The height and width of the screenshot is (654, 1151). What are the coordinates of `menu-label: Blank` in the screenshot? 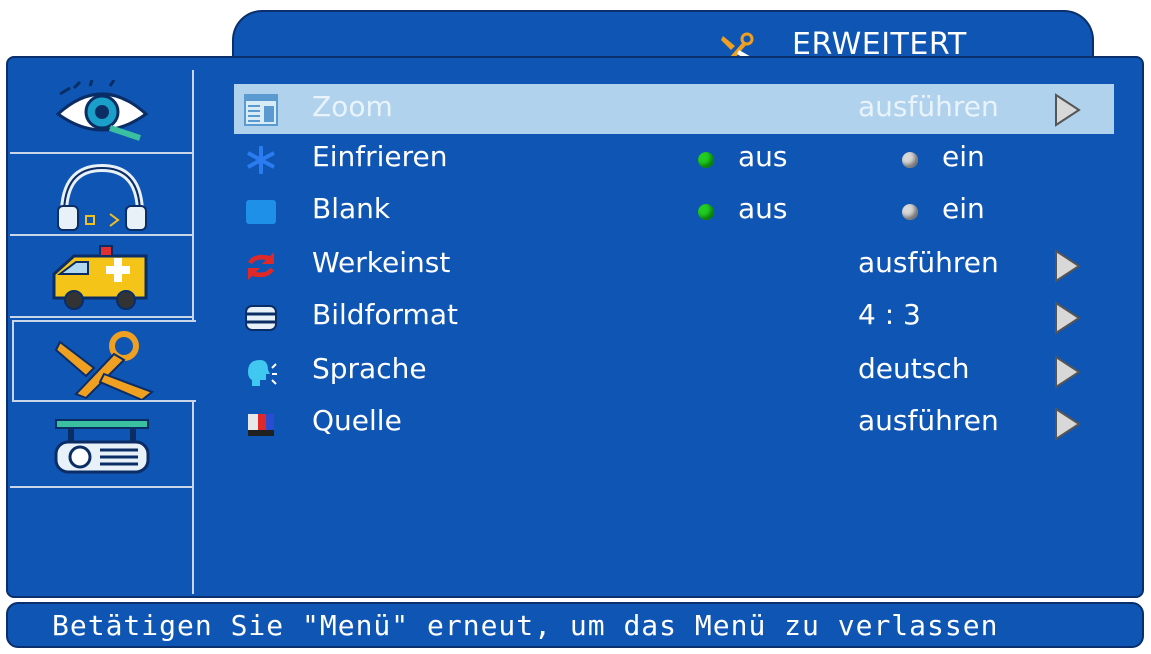 It's located at (351, 208).